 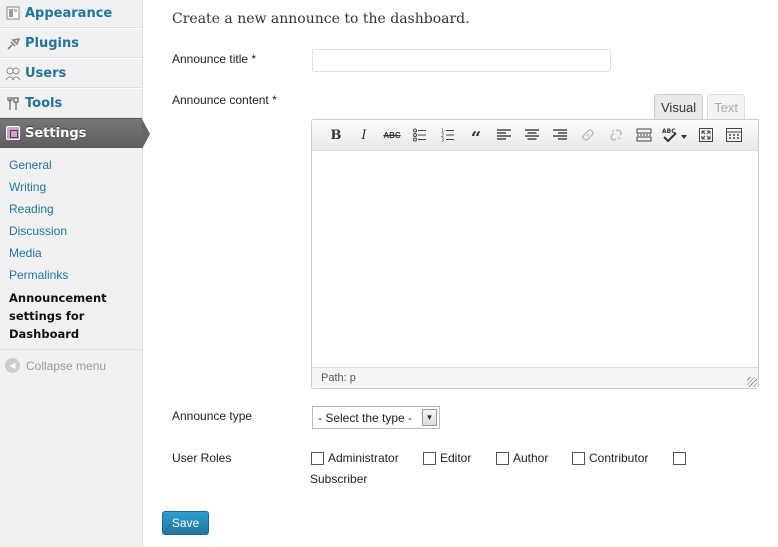 What do you see at coordinates (726, 106) in the screenshot?
I see `tab-text: Text` at bounding box center [726, 106].